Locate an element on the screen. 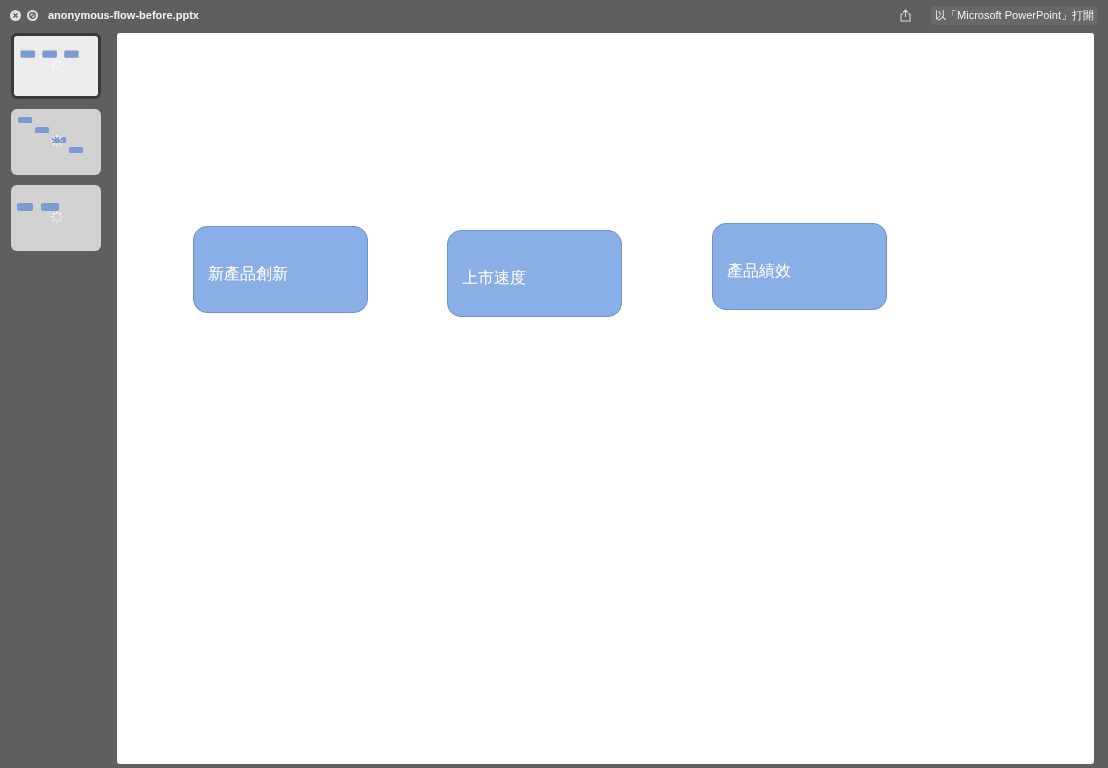  shape-label: 產品績效 is located at coordinates (759, 271).